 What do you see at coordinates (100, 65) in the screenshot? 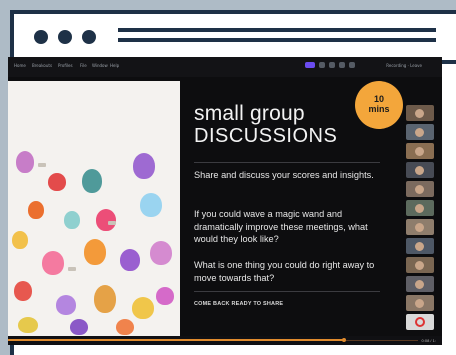
I see `menu-item-window: Window` at bounding box center [100, 65].